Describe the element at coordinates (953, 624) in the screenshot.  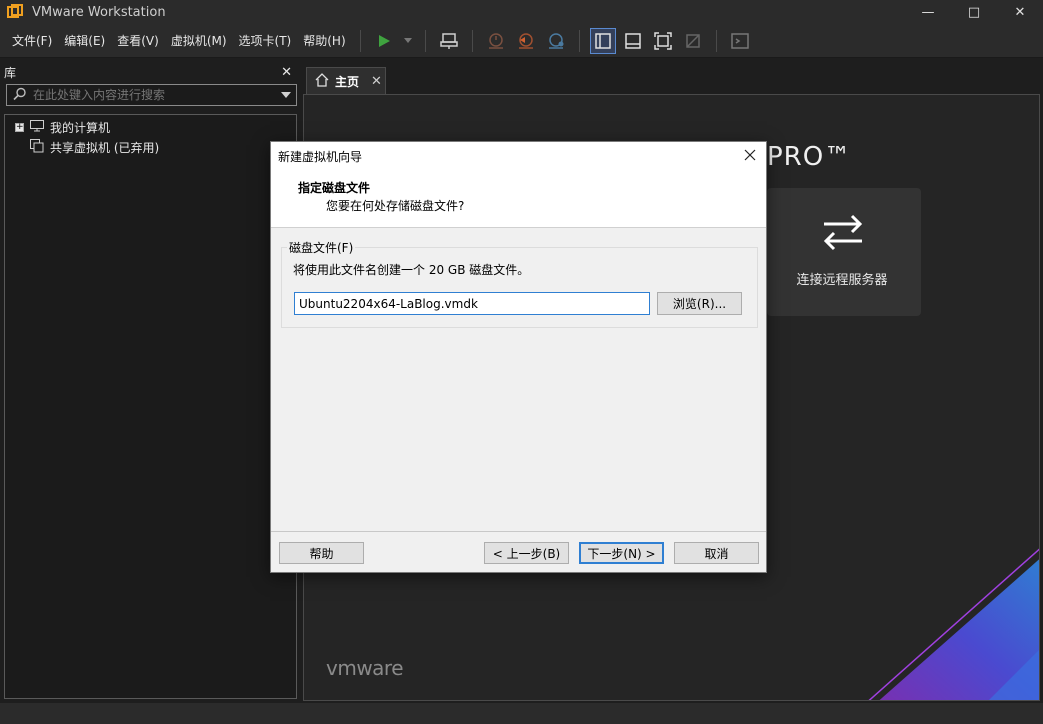
I see `decorative-gradient-graphic` at that location.